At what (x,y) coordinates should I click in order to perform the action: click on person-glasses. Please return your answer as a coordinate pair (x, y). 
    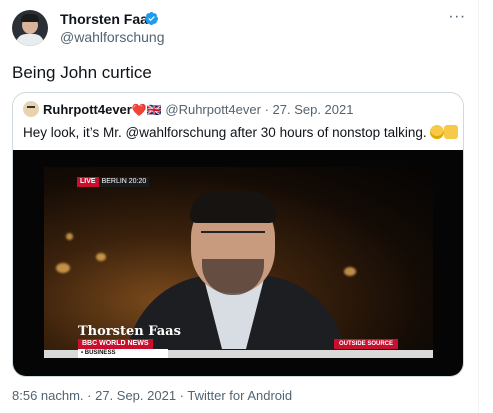
    Looking at the image, I should click on (233, 238).